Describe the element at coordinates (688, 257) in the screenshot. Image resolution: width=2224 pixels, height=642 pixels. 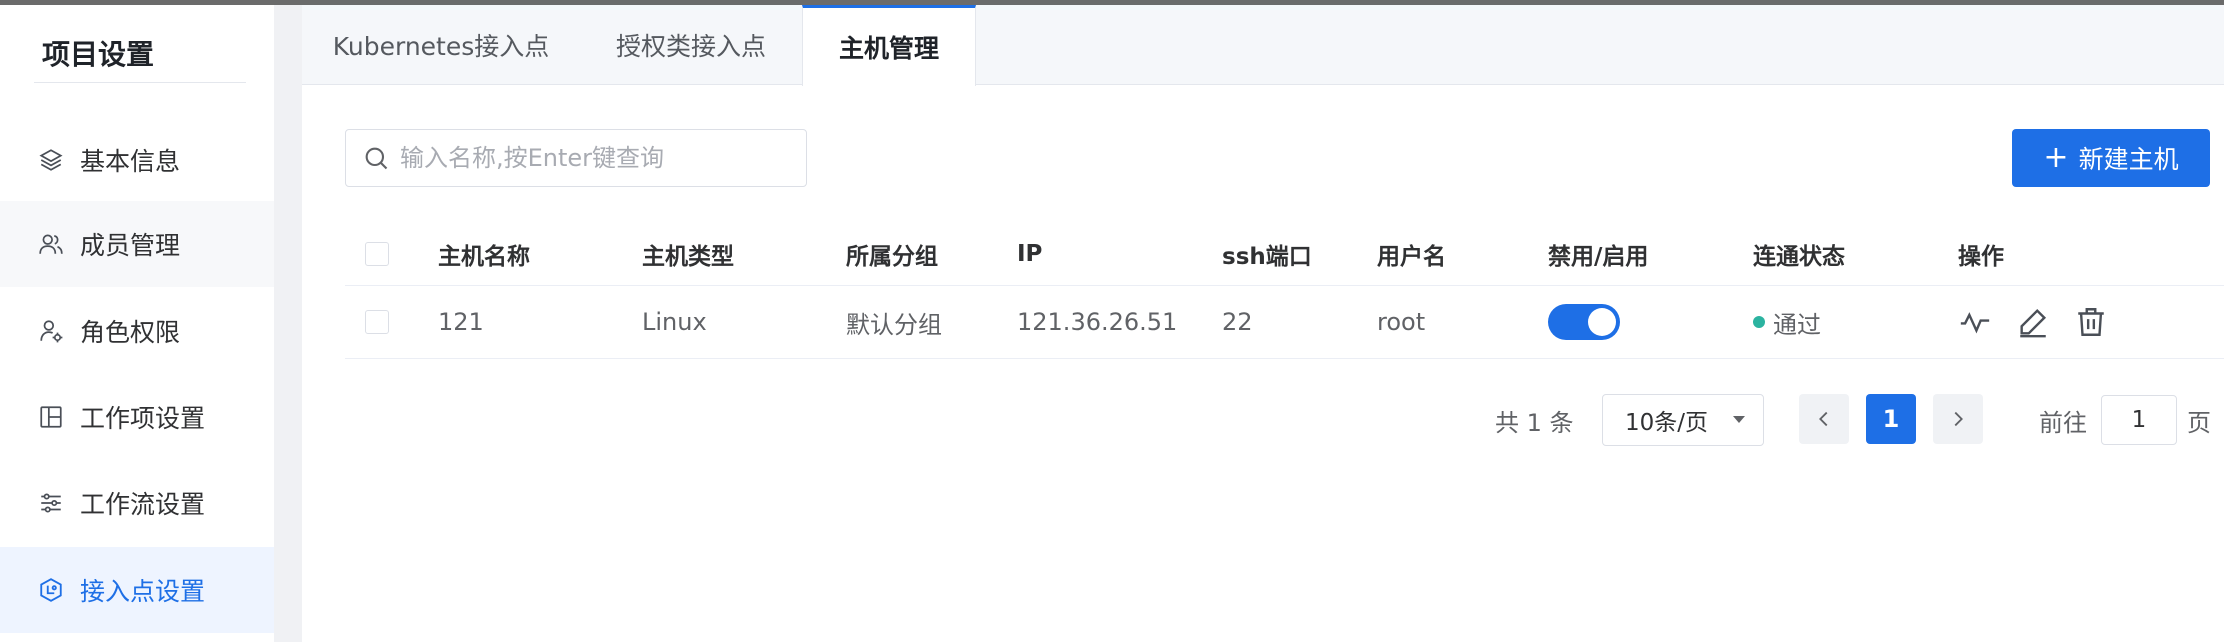
I see `column-header: 主机类型` at that location.